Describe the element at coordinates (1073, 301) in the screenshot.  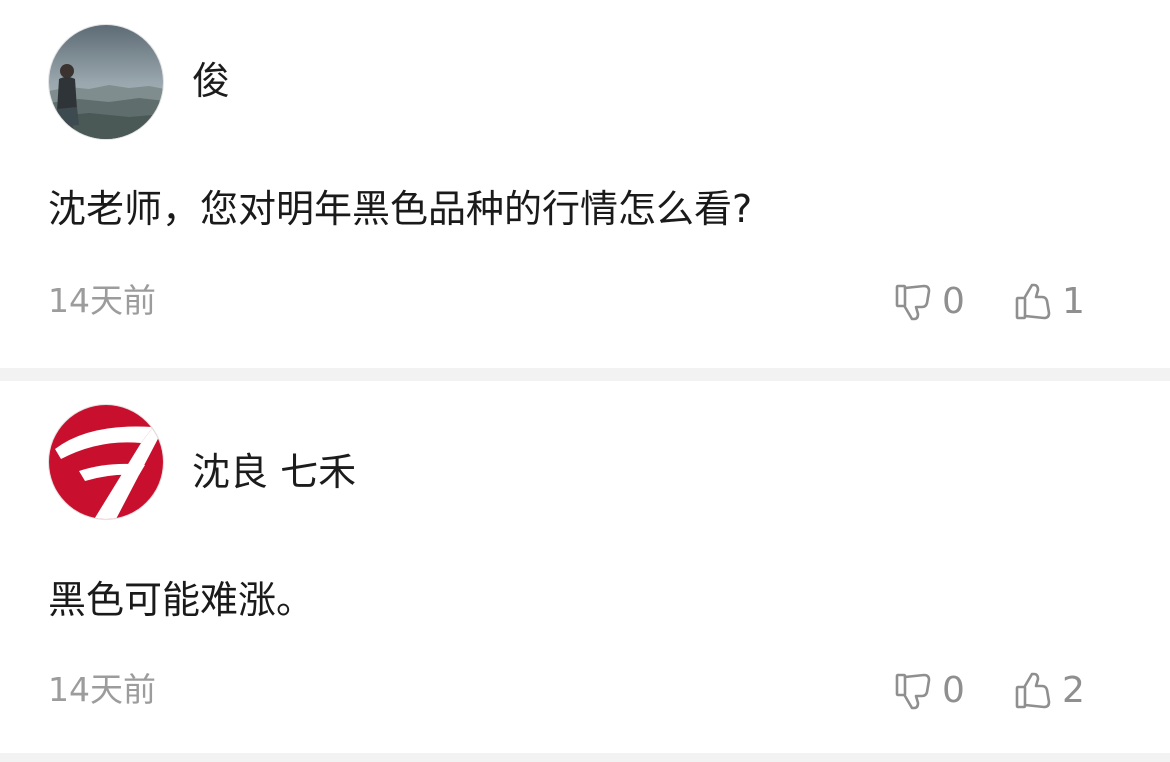
I see `like-count: 1` at that location.